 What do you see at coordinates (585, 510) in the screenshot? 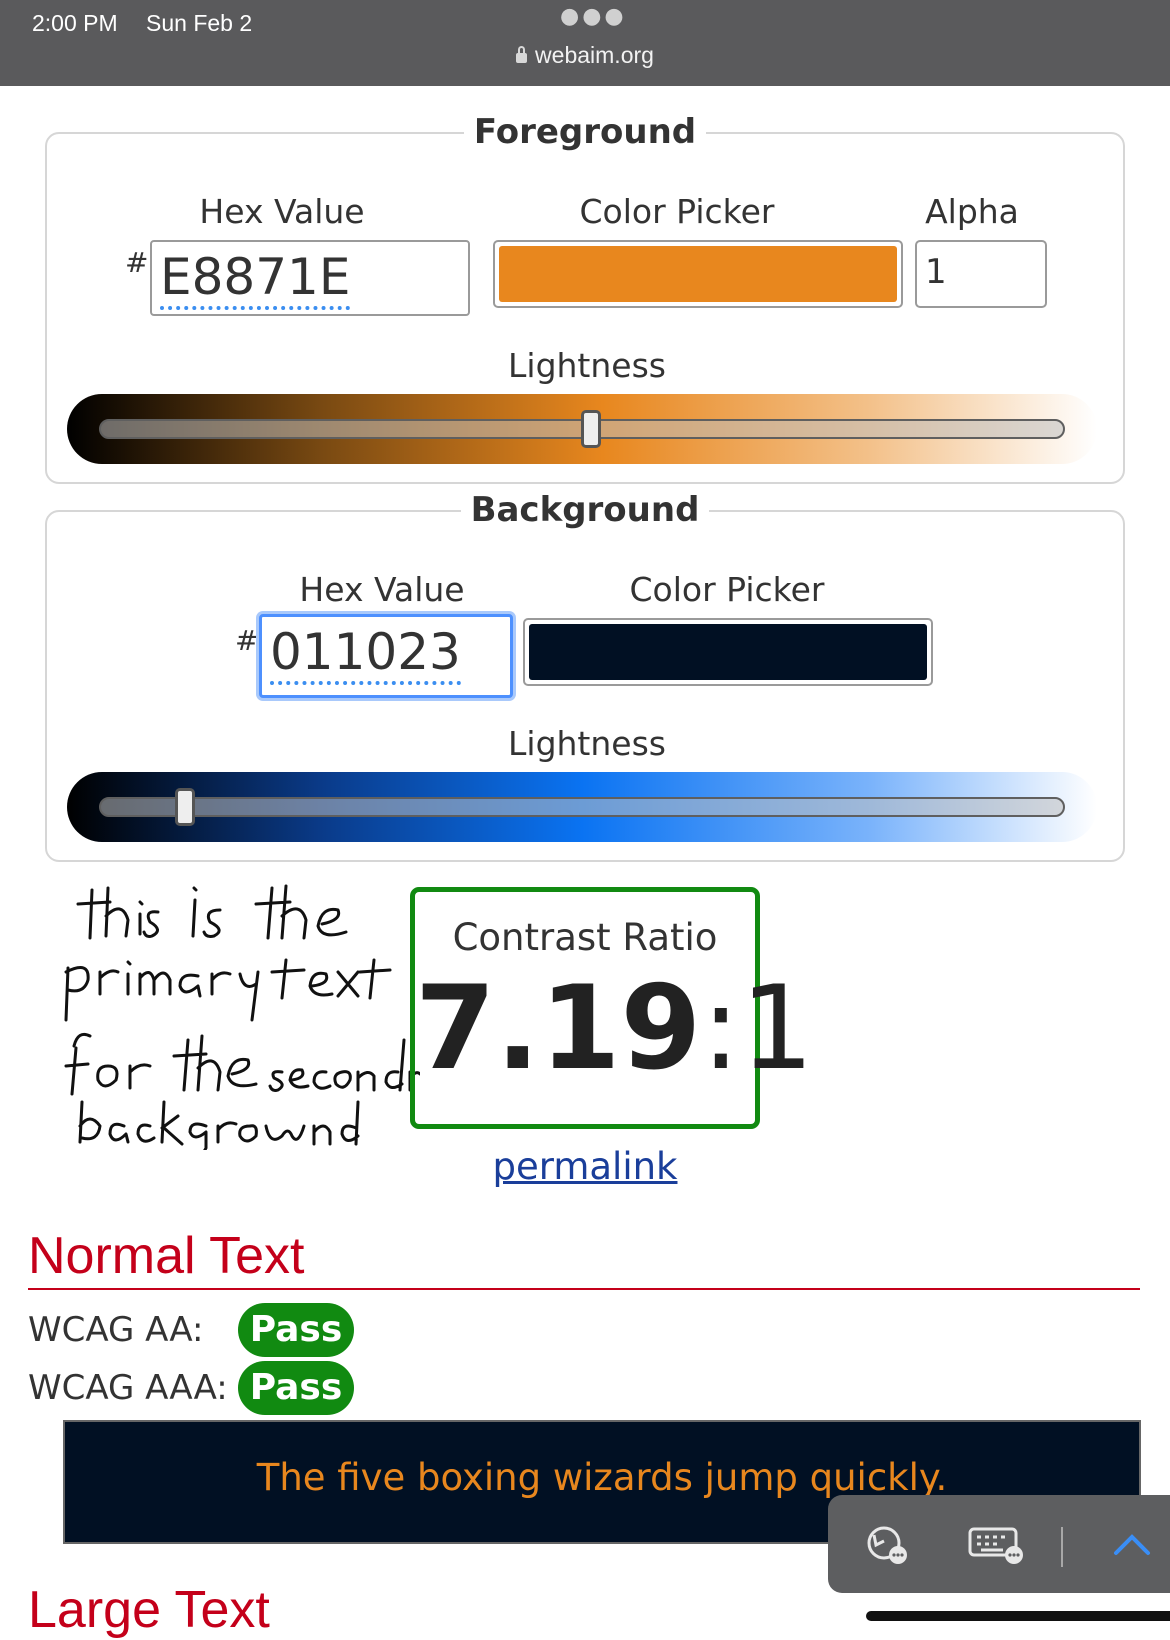
I see `background-legend: Background` at bounding box center [585, 510].